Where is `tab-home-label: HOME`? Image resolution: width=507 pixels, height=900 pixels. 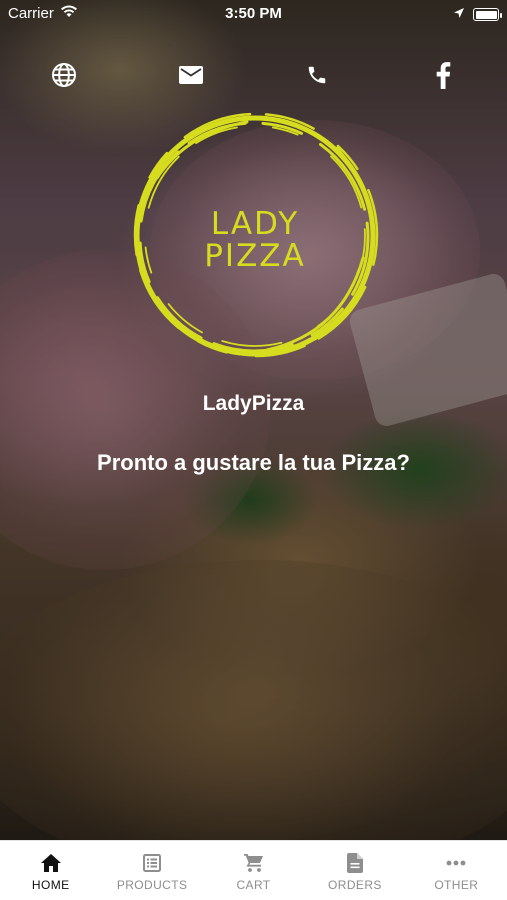
tab-home-label: HOME is located at coordinates (50, 885).